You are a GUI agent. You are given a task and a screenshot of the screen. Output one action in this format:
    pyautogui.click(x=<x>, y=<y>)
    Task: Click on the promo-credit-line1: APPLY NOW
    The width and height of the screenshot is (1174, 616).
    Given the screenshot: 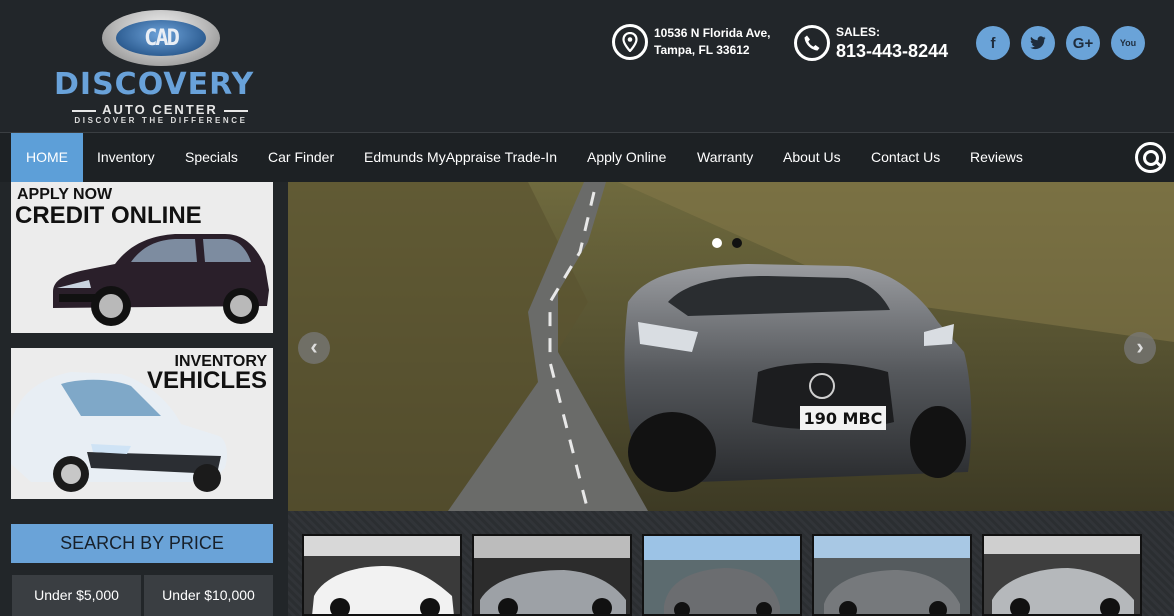 What is the action you would take?
    pyautogui.click(x=65, y=194)
    